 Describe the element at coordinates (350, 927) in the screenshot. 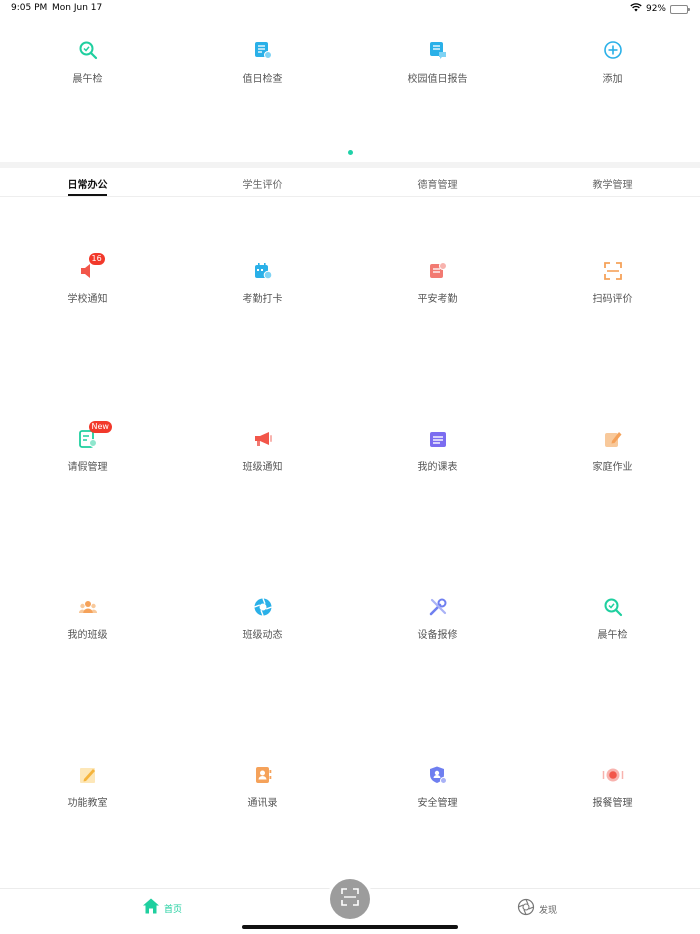

I see `home-indicator` at that location.